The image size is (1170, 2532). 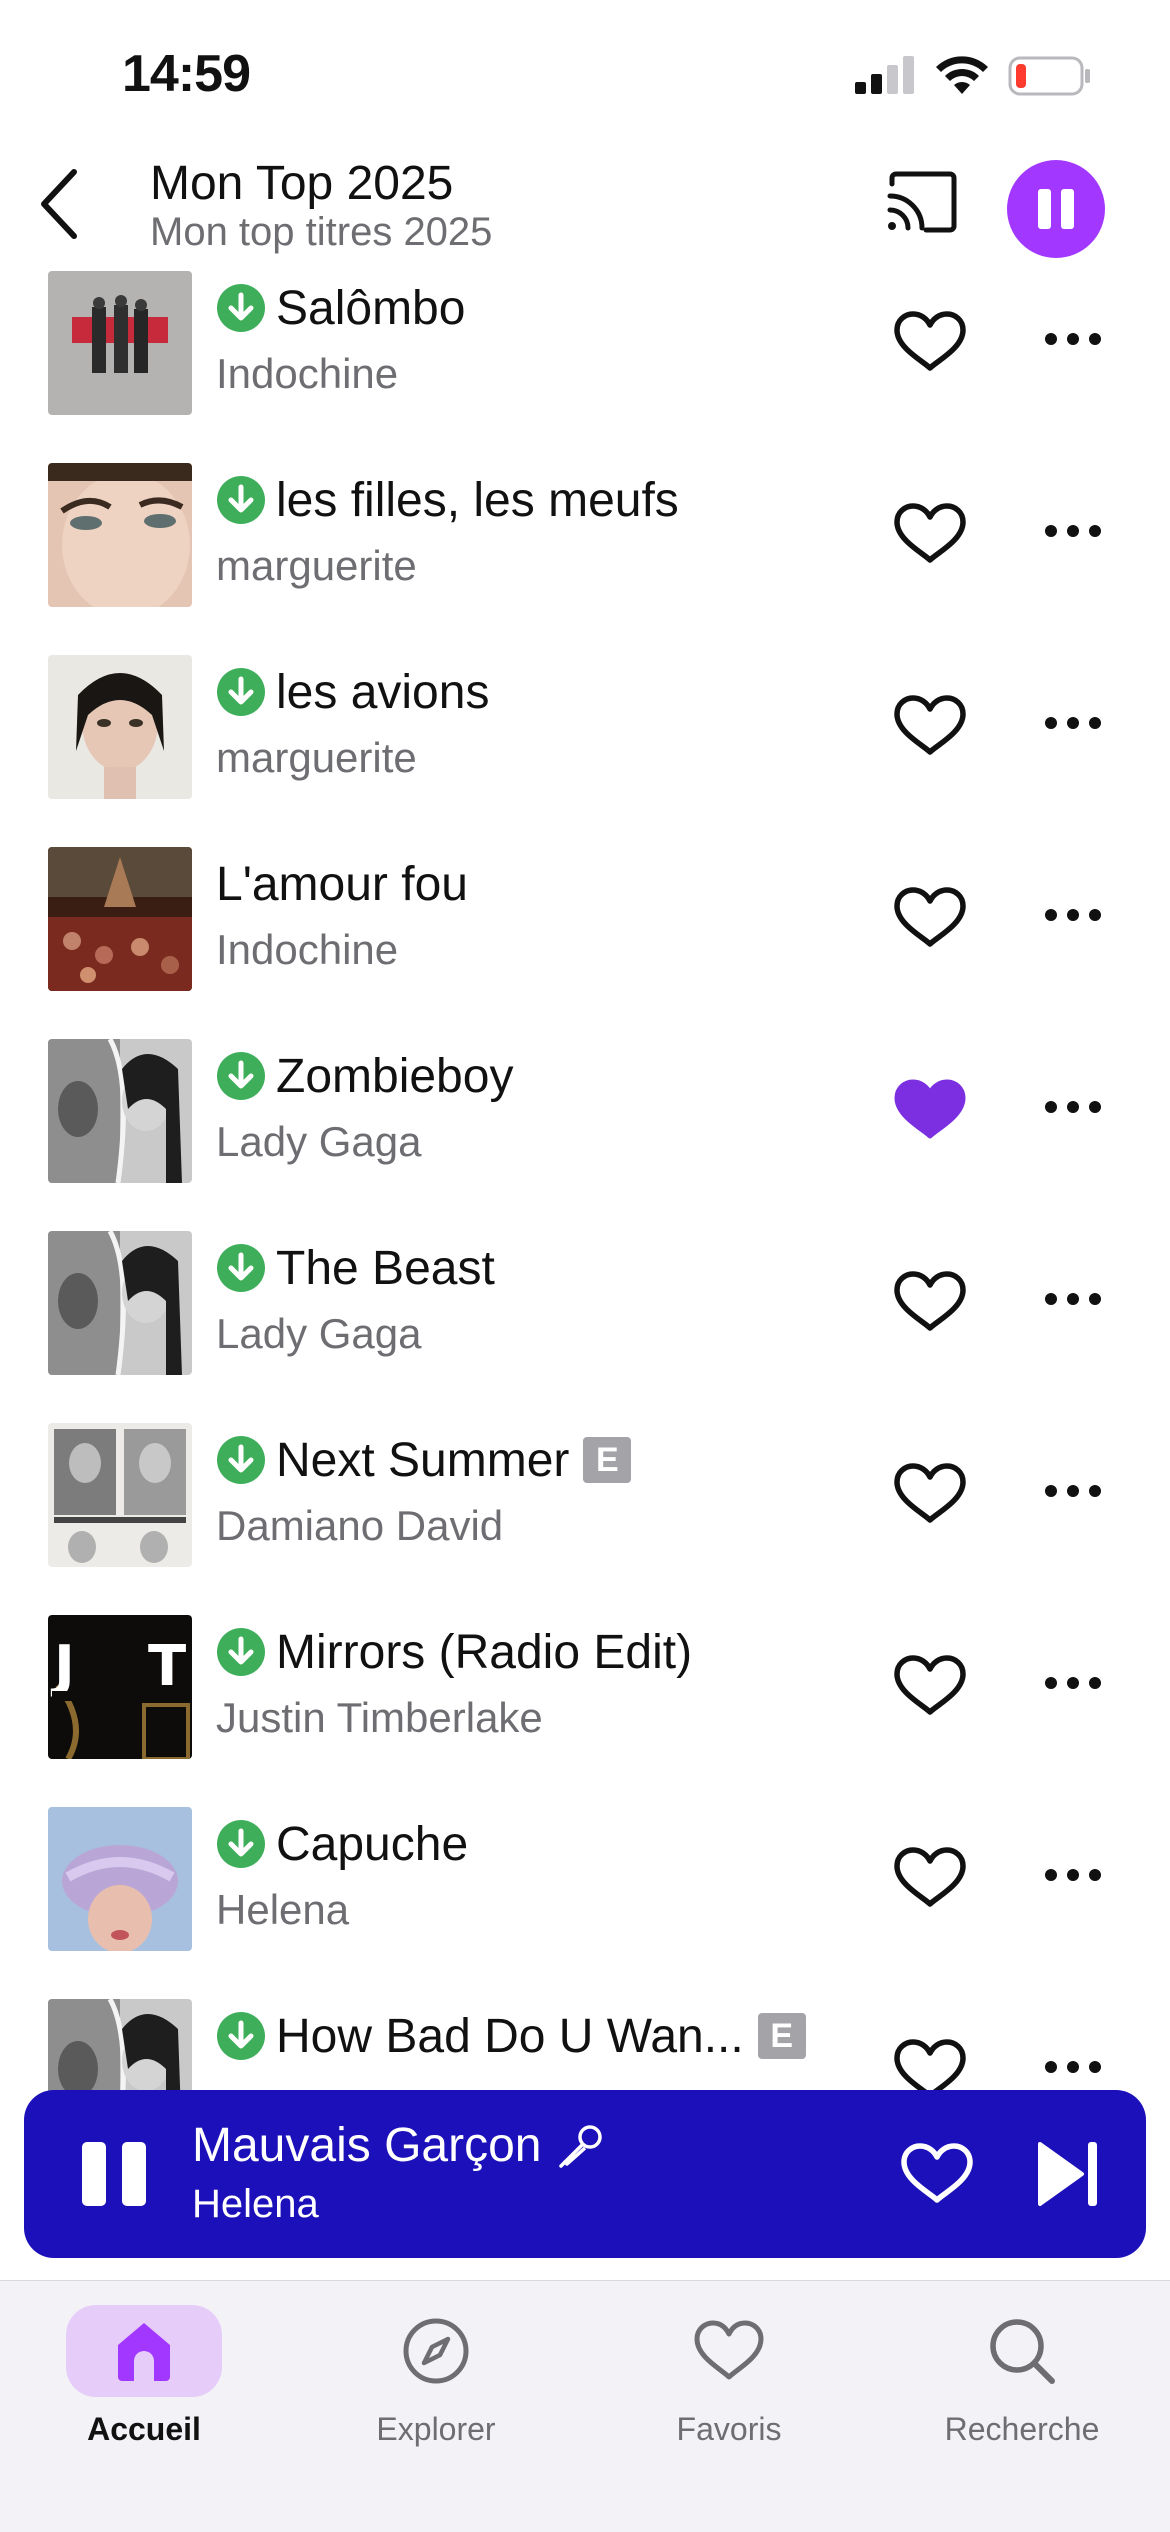 I want to click on tab-explorer: Explorer, so click(x=438, y=2373).